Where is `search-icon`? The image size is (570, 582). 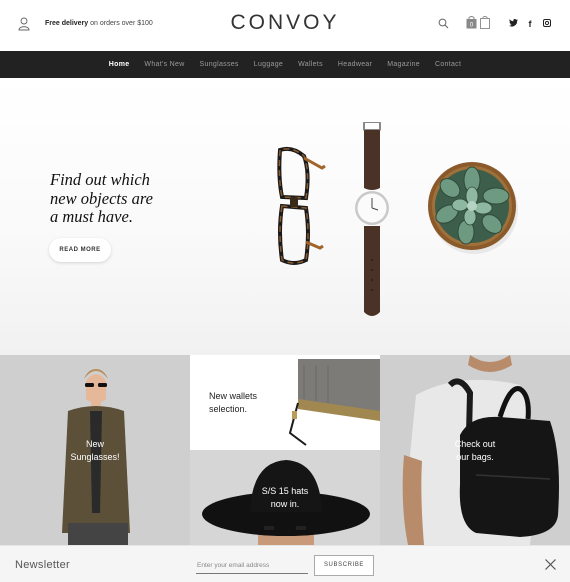 search-icon is located at coordinates (443, 23).